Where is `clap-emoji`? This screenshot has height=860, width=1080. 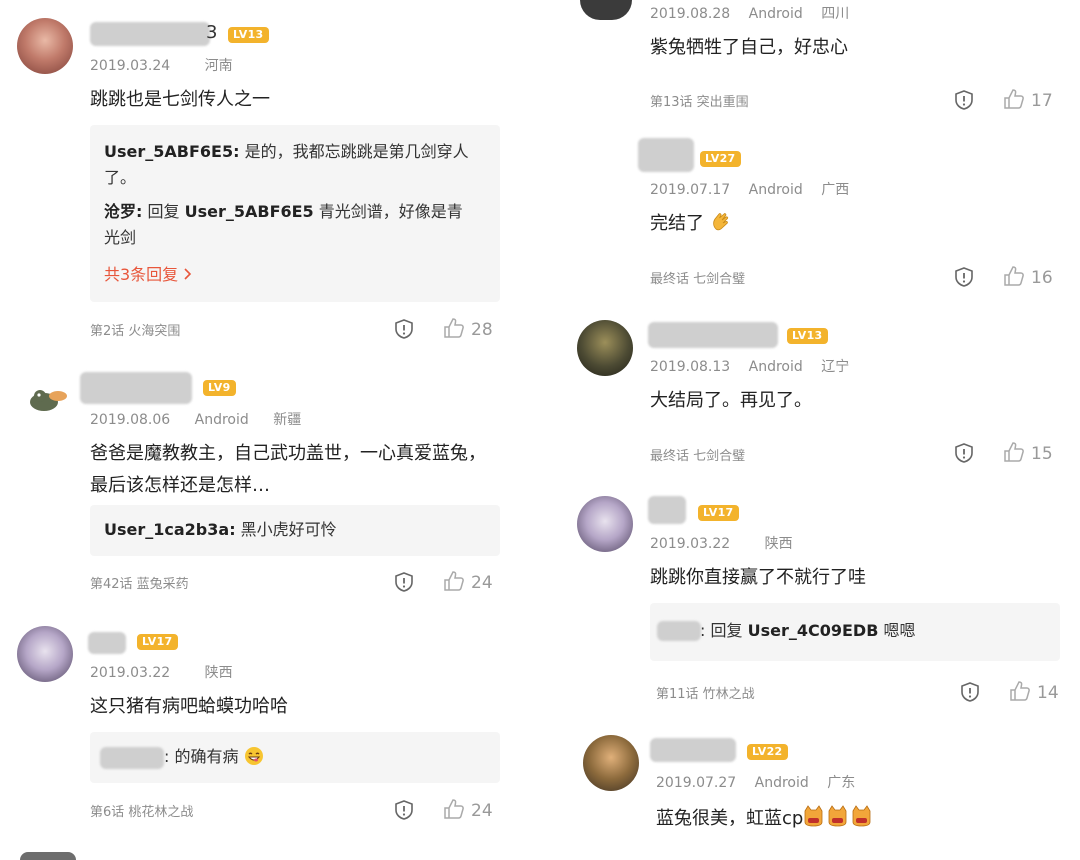 clap-emoji is located at coordinates (721, 224).